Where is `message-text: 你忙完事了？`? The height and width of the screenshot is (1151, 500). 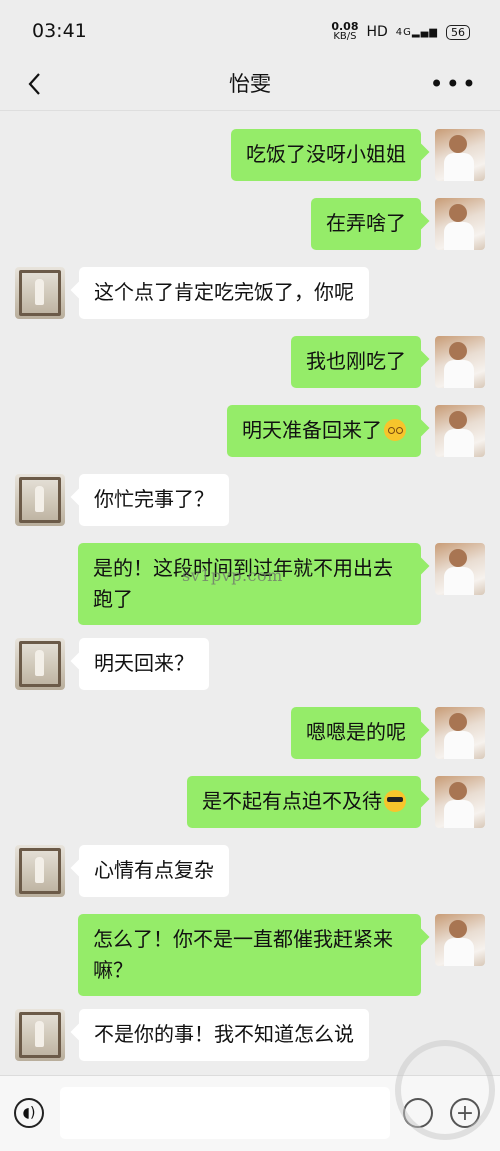 message-text: 你忙完事了？ is located at coordinates (154, 499).